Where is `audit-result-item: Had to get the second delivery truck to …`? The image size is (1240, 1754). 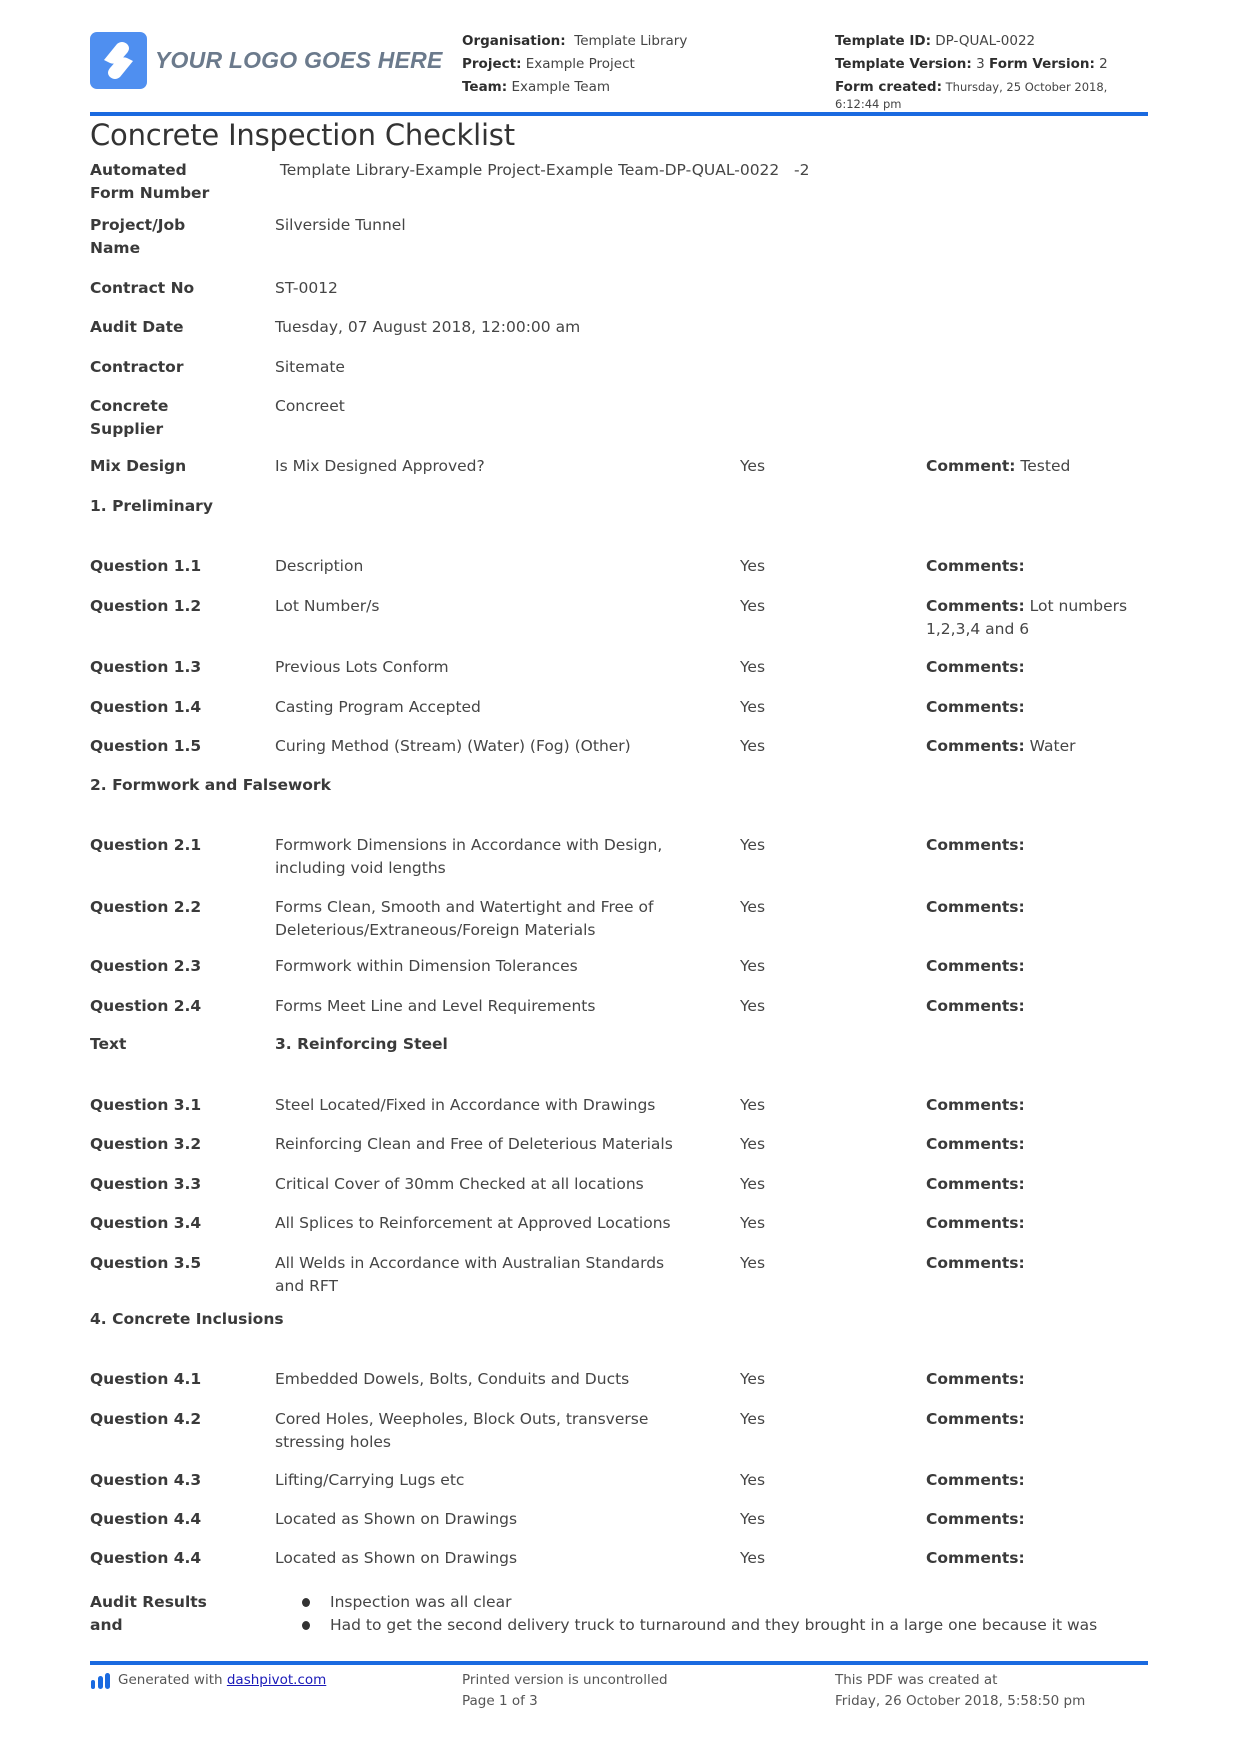
audit-result-item: Had to get the second delivery truck to … is located at coordinates (730, 1625).